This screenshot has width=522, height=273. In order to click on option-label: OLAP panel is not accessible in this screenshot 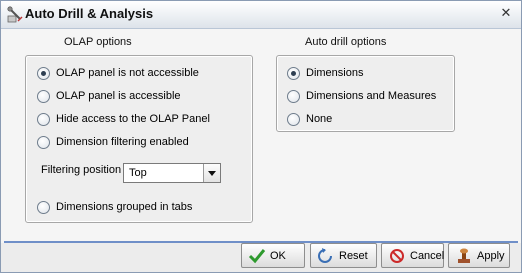, I will do `click(127, 73)`.